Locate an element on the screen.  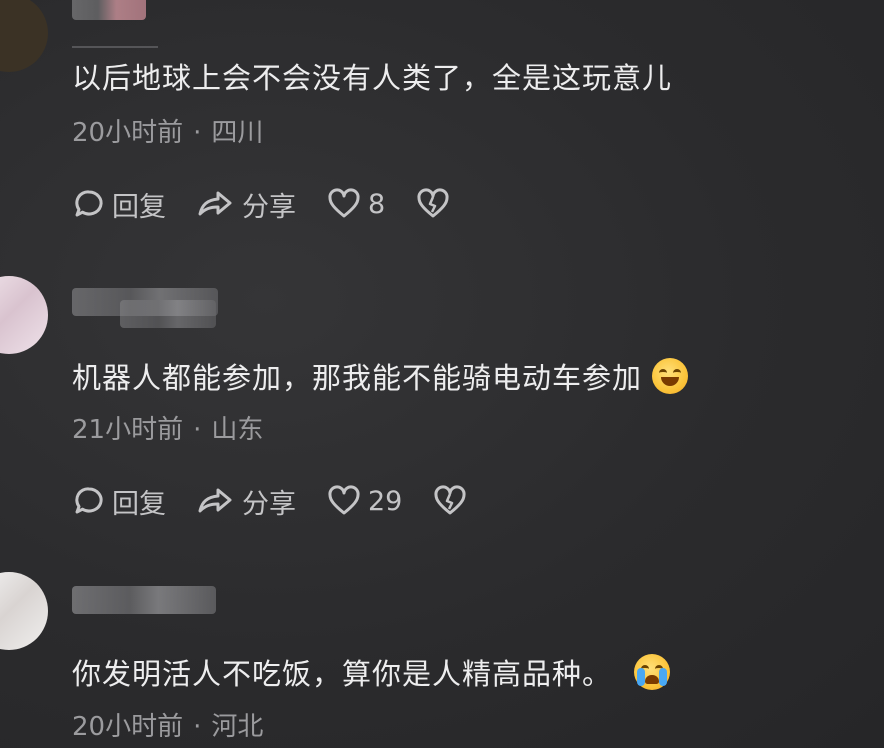
comment-meta: 20小时前 · 四川 is located at coordinates (167, 130).